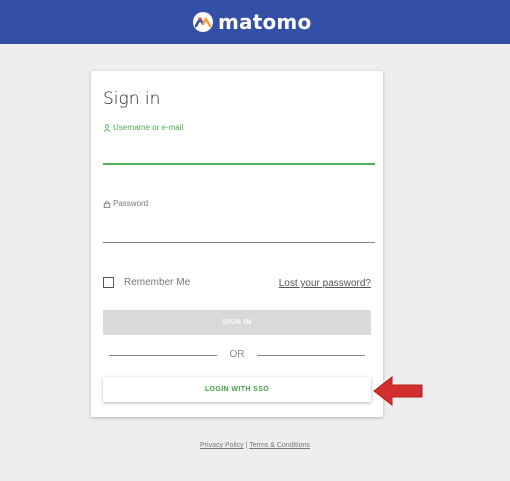 This screenshot has height=481, width=510. What do you see at coordinates (203, 22) in the screenshot?
I see `matomo-logo-icon` at bounding box center [203, 22].